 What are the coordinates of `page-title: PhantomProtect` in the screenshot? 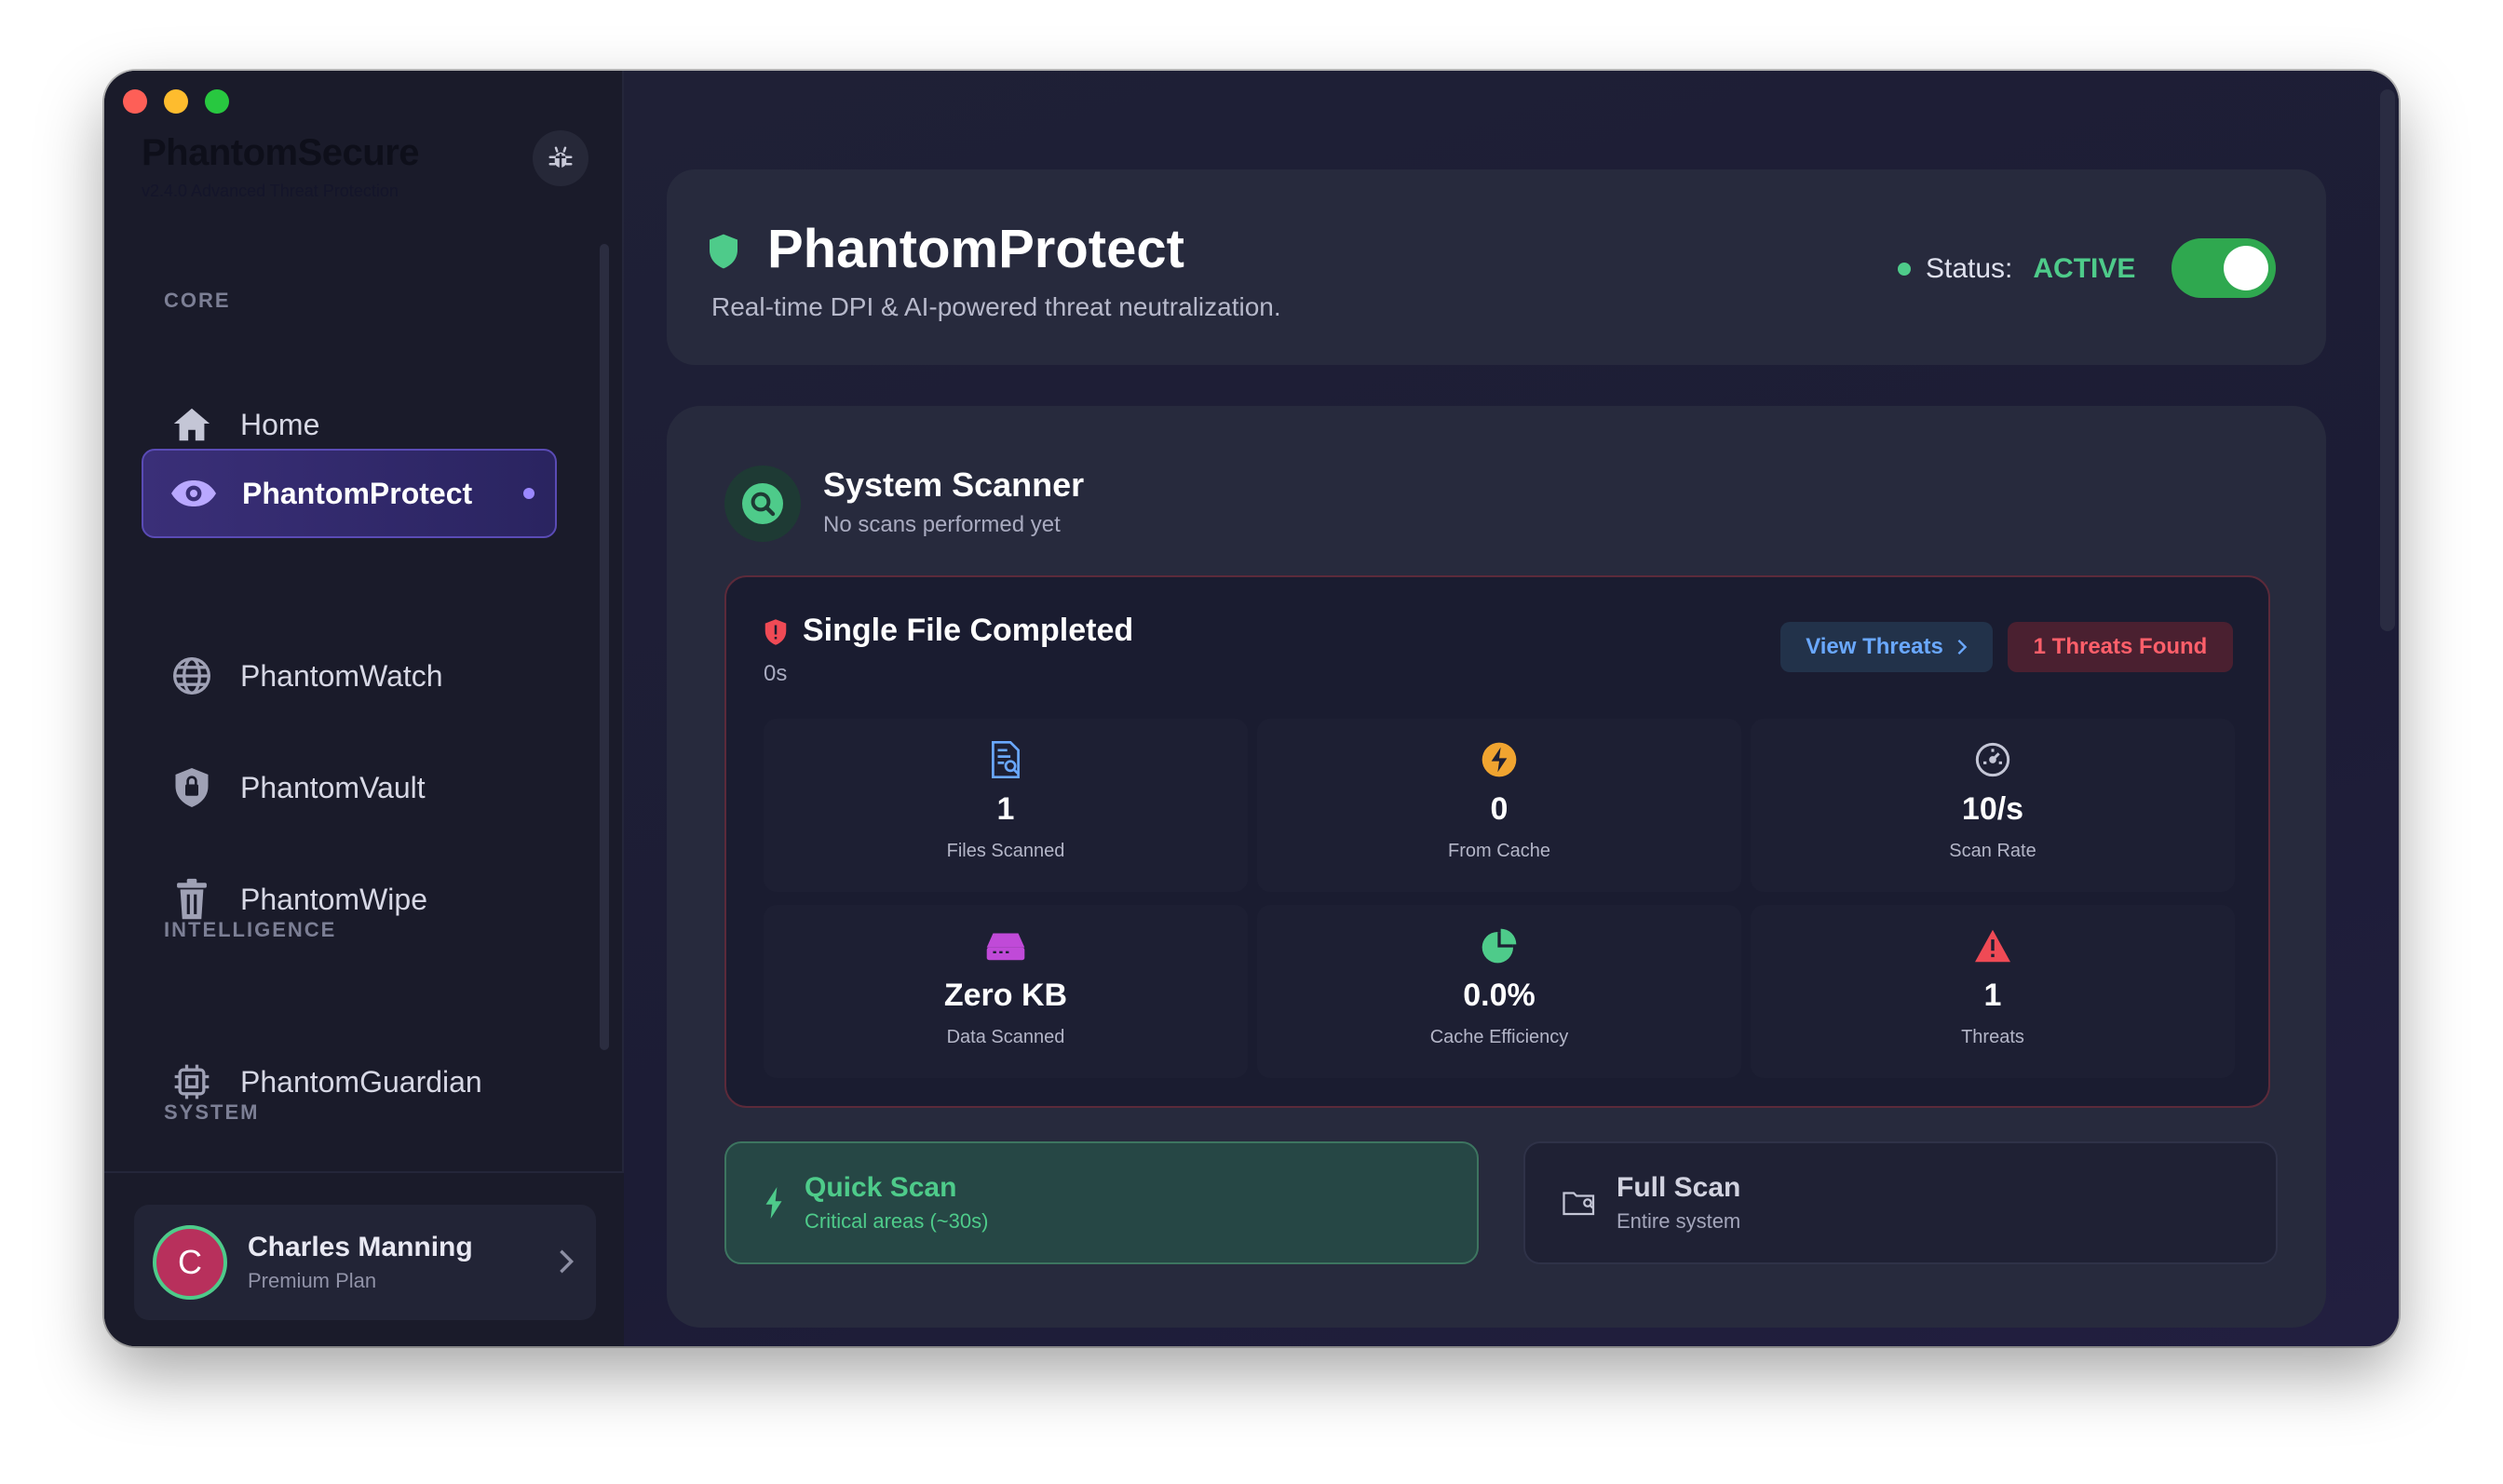 It's located at (975, 249).